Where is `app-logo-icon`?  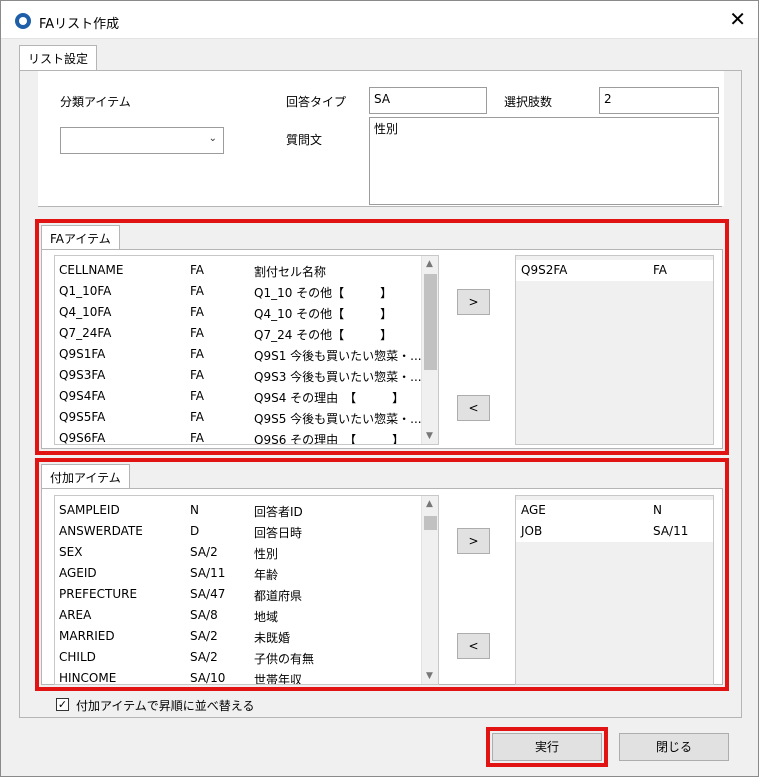 app-logo-icon is located at coordinates (23, 21).